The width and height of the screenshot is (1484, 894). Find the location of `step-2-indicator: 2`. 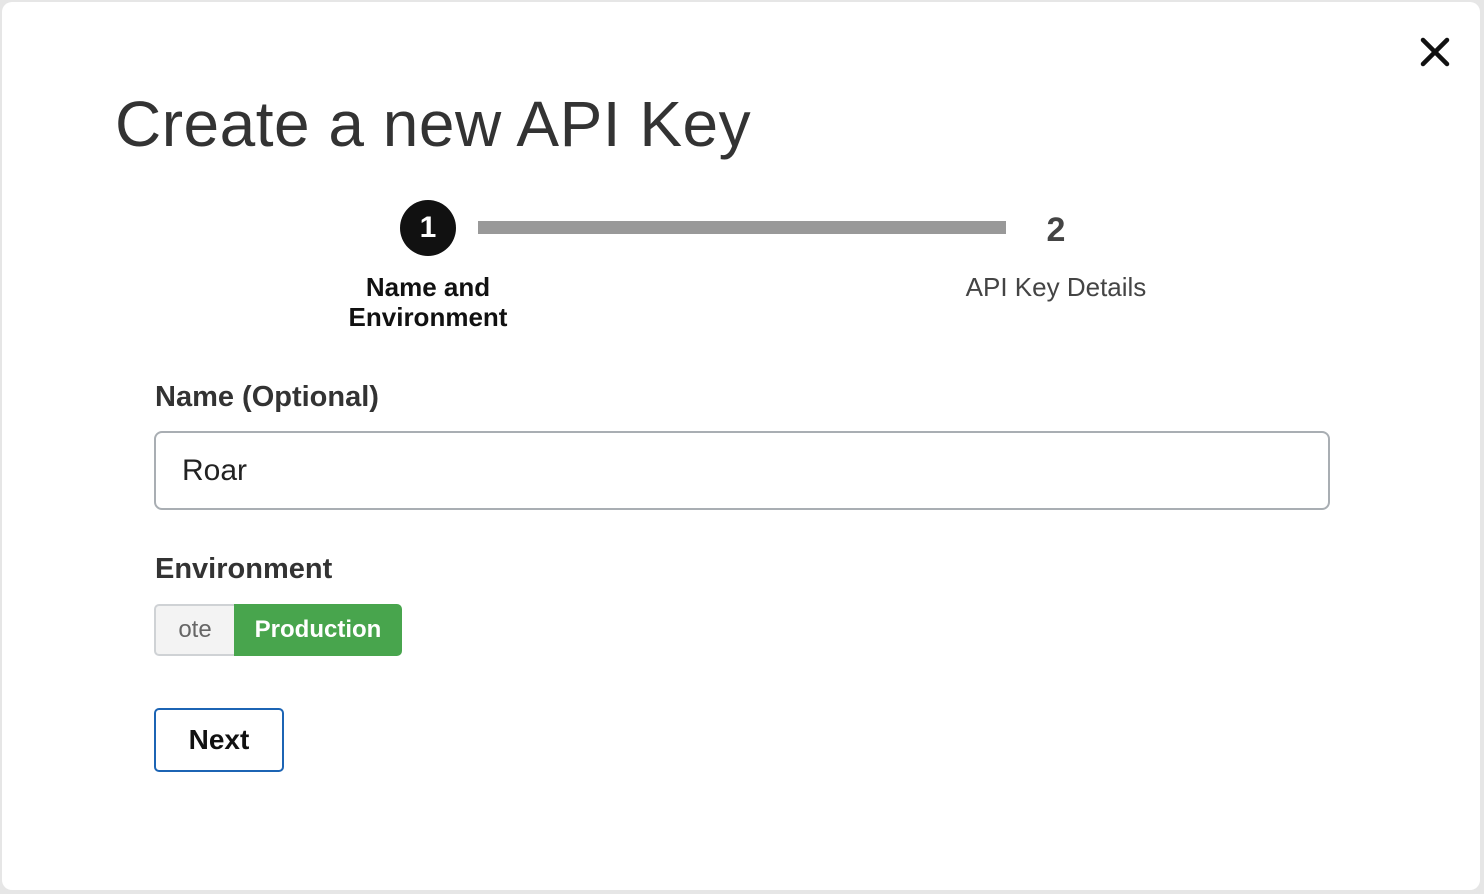

step-2-indicator: 2 is located at coordinates (1056, 230).